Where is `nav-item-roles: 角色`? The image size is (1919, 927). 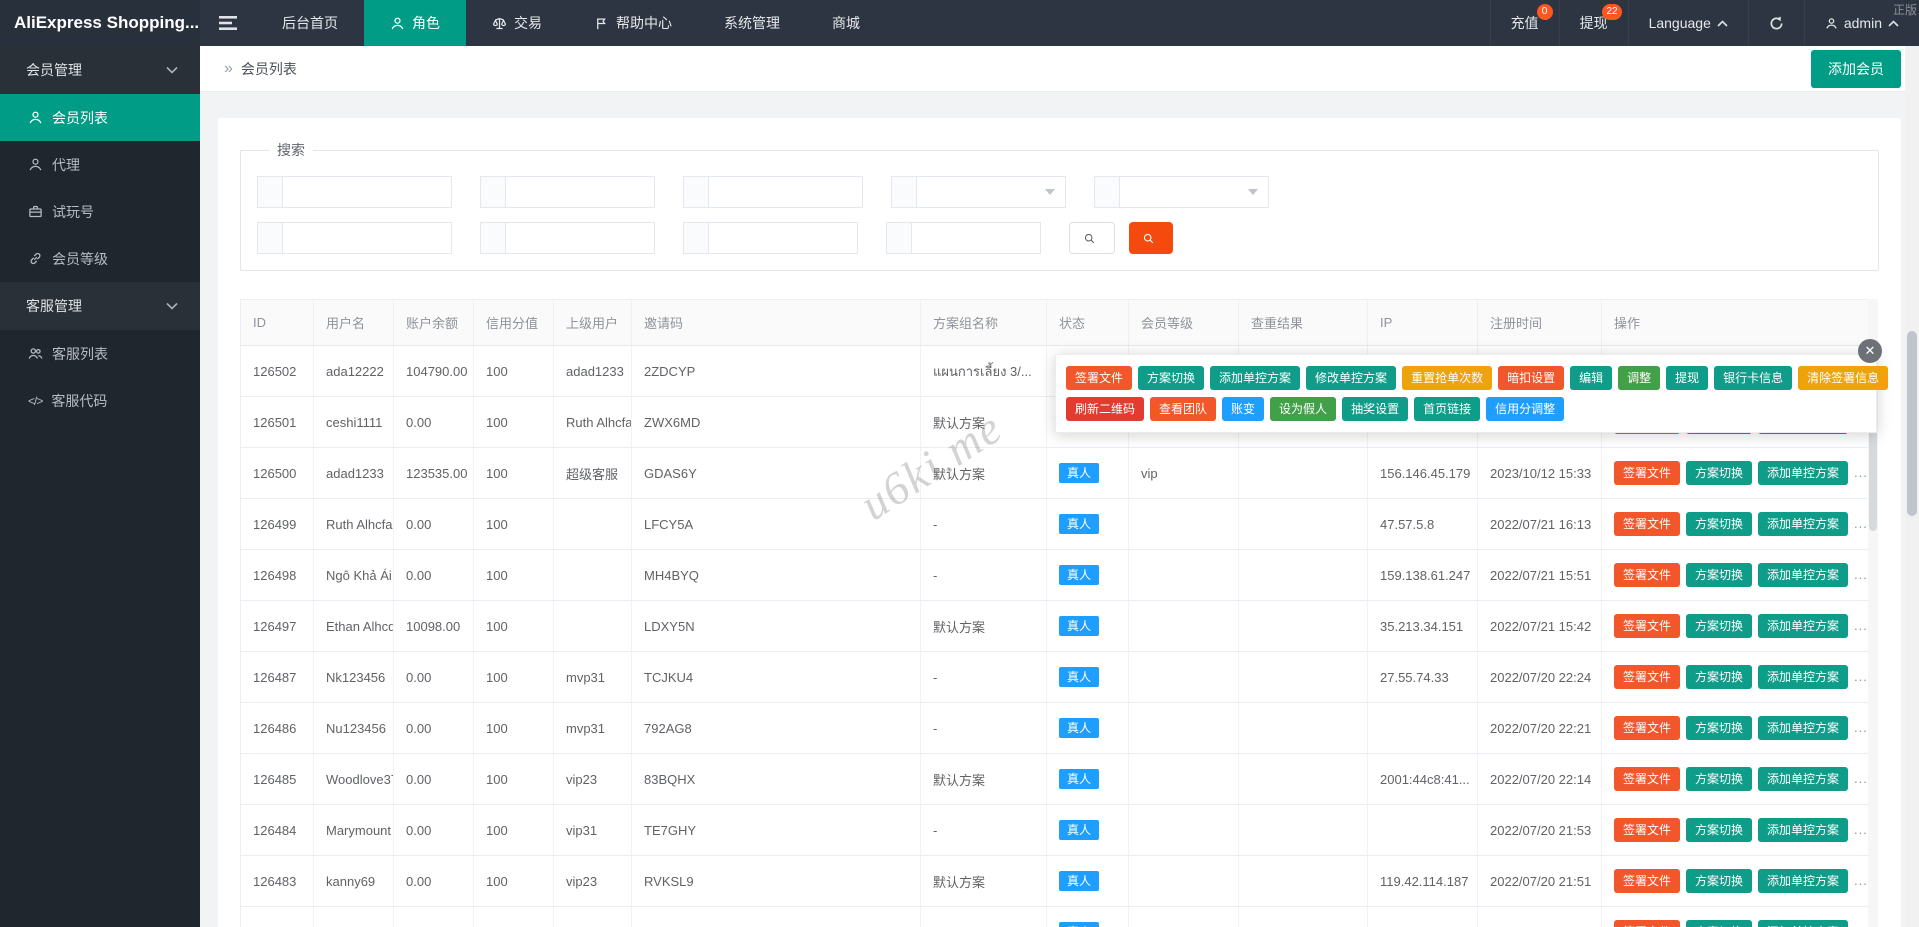 nav-item-roles: 角色 is located at coordinates (415, 23).